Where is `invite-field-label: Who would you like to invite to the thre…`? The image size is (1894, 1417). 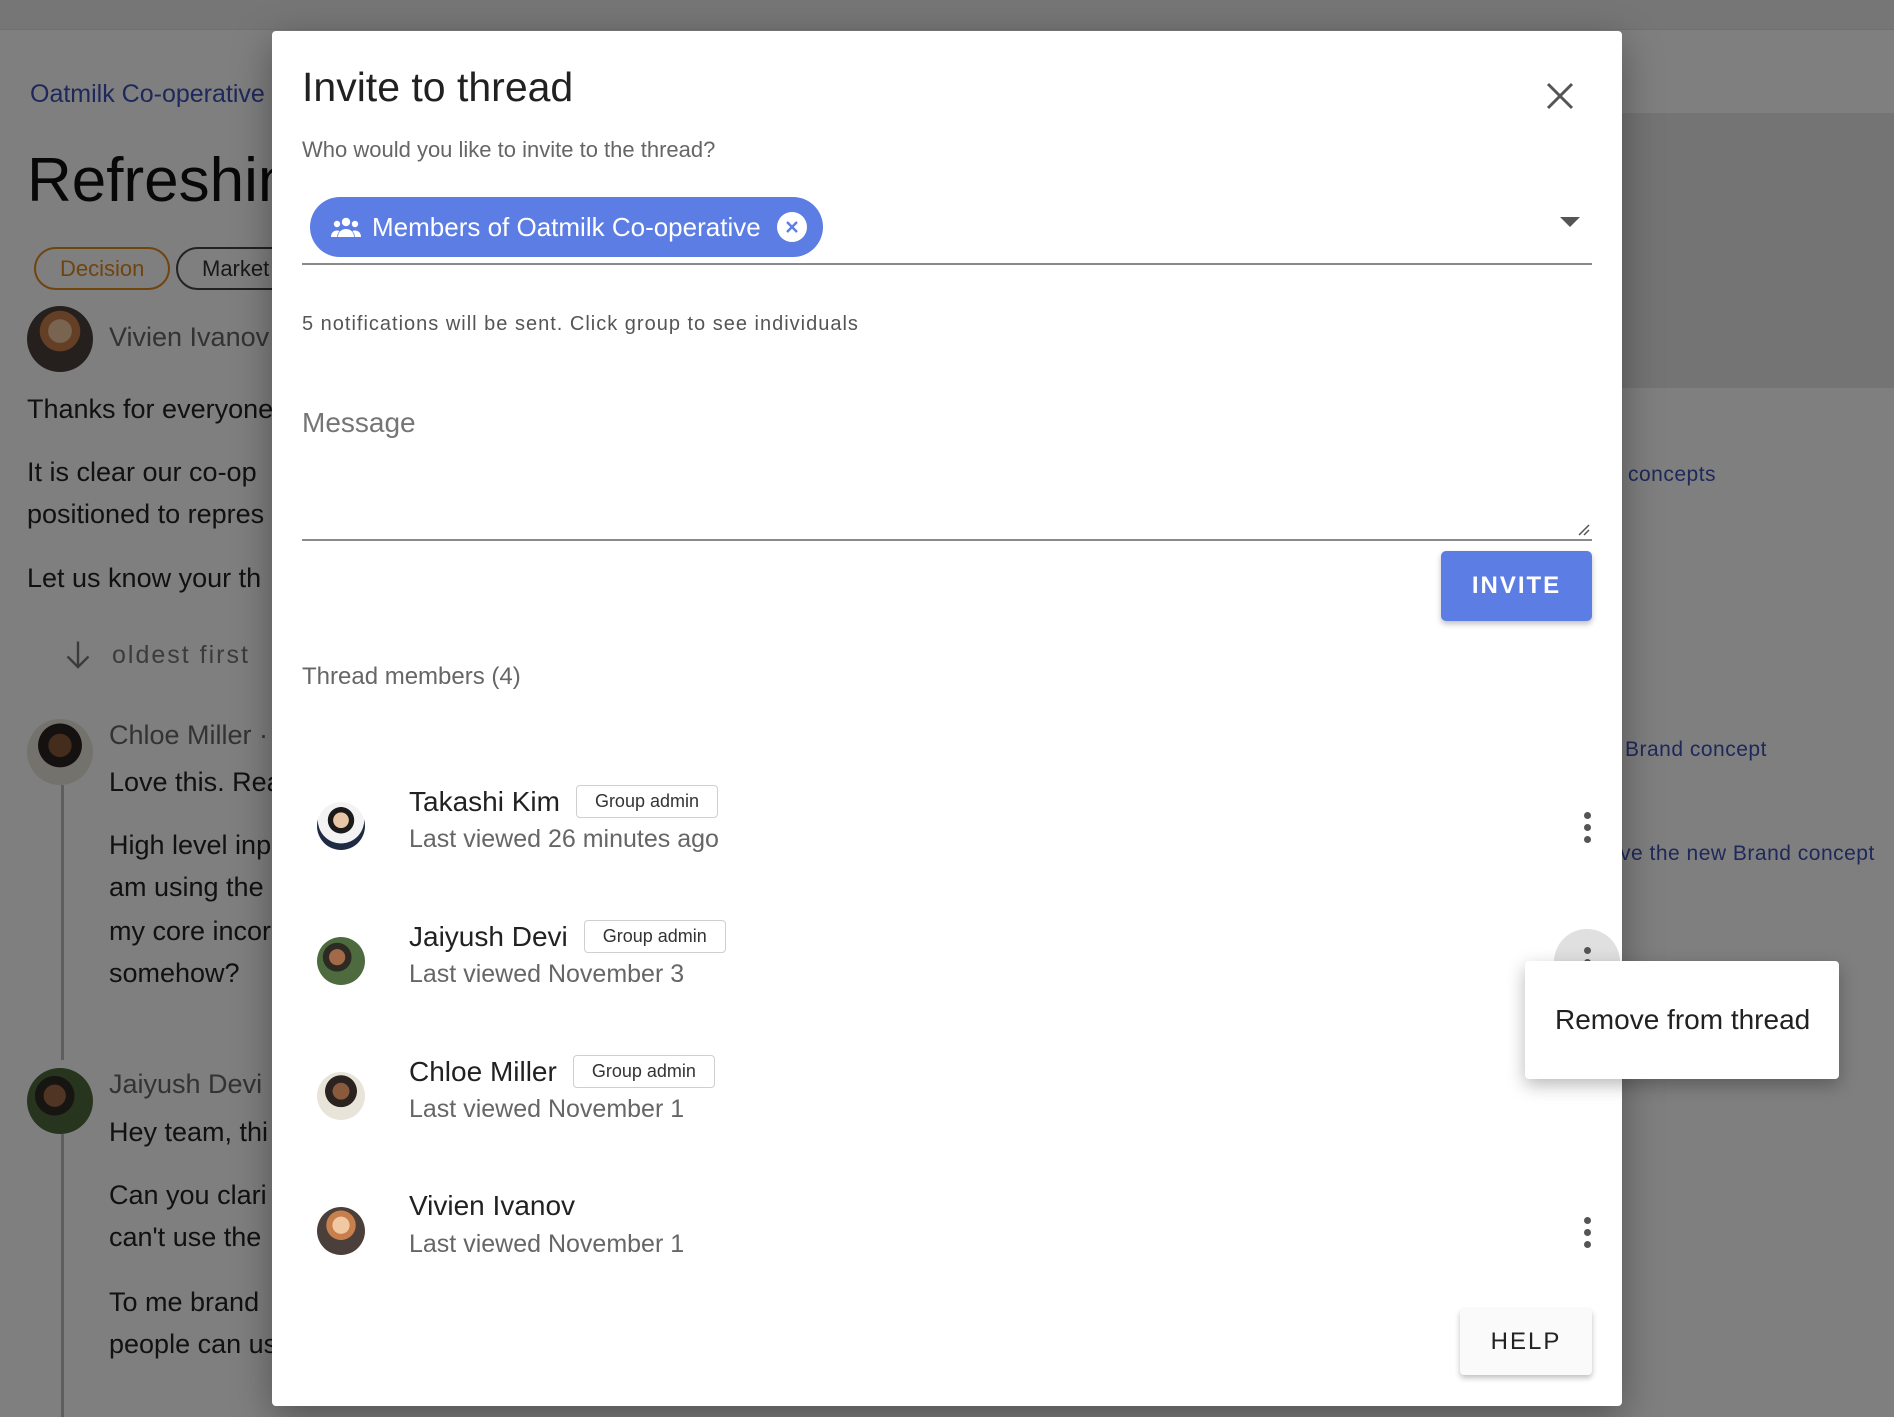 invite-field-label: Who would you like to invite to the thre… is located at coordinates (509, 149).